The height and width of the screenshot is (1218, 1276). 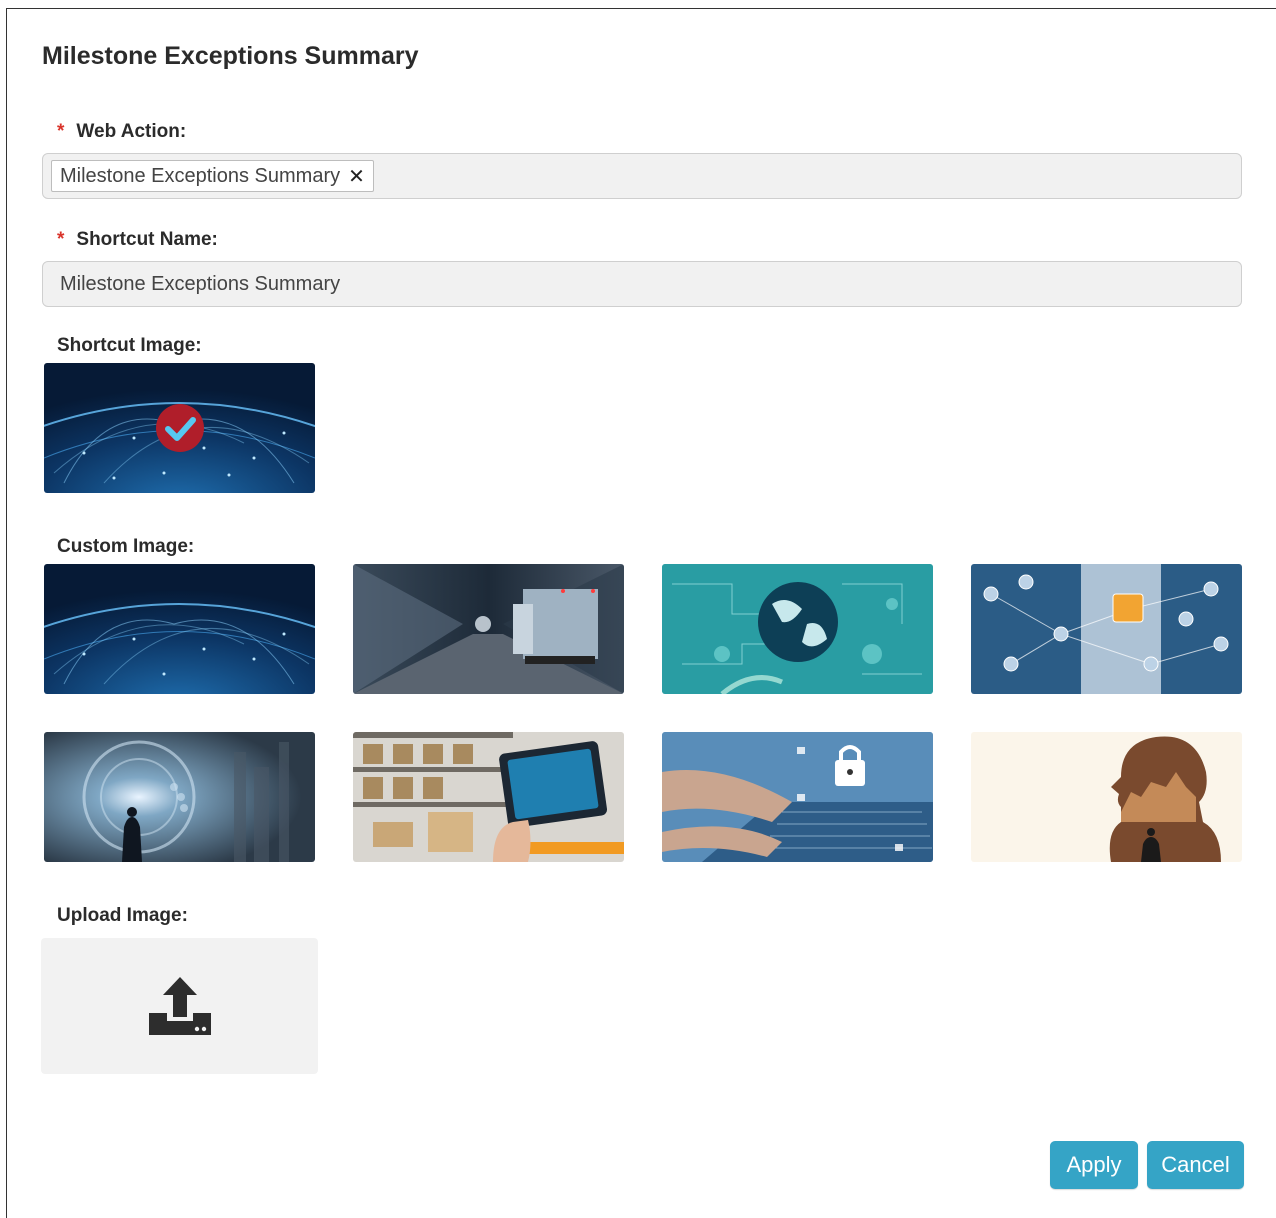 I want to click on upload-image-dropzone, so click(x=179, y=1006).